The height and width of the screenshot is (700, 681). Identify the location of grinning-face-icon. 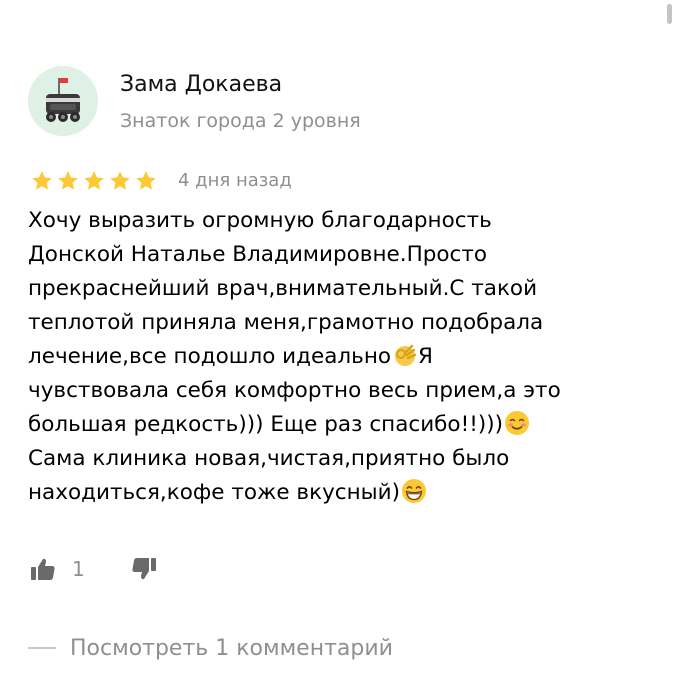
(414, 491).